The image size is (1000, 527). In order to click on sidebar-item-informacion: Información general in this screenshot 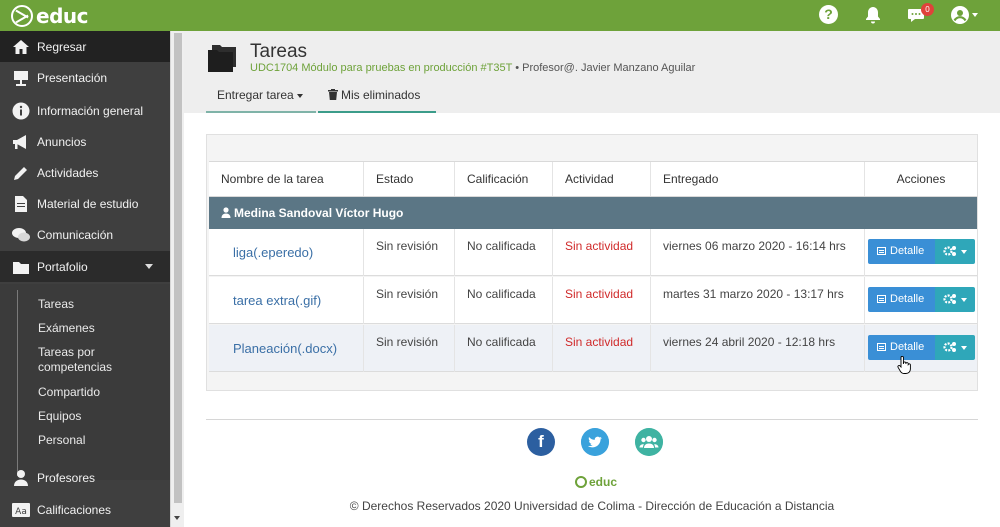, I will do `click(85, 110)`.